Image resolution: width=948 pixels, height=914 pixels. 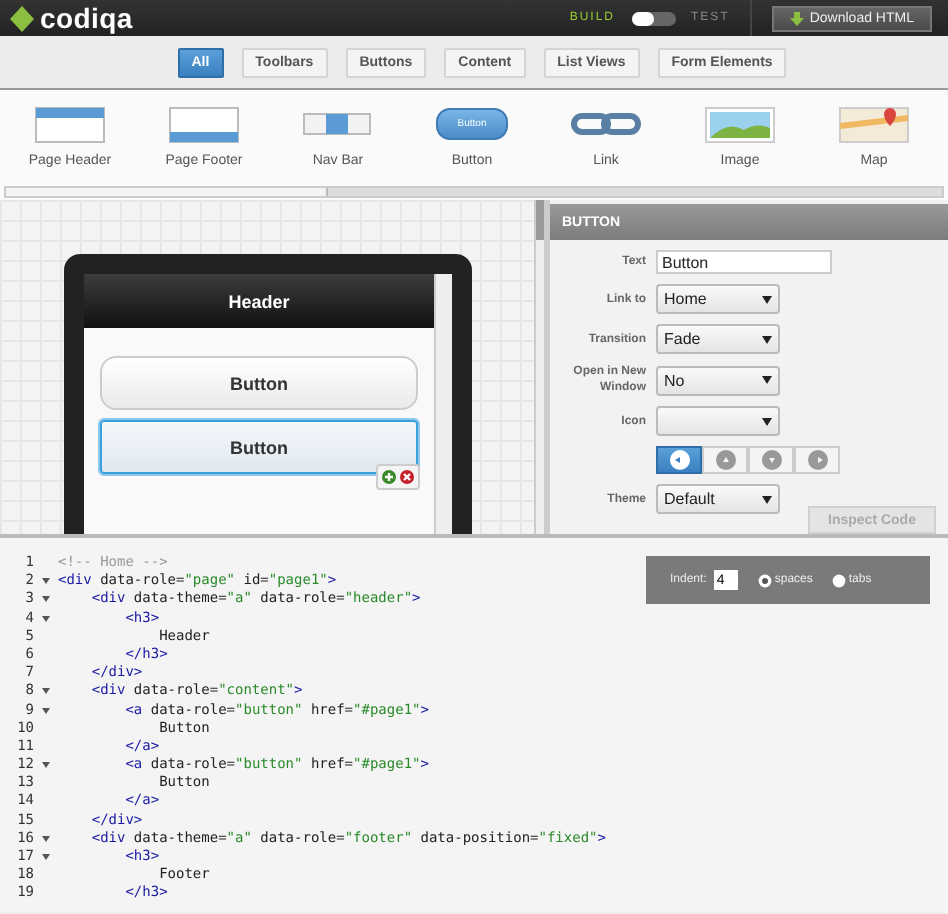 What do you see at coordinates (744, 262) in the screenshot?
I see `text-field: Button` at bounding box center [744, 262].